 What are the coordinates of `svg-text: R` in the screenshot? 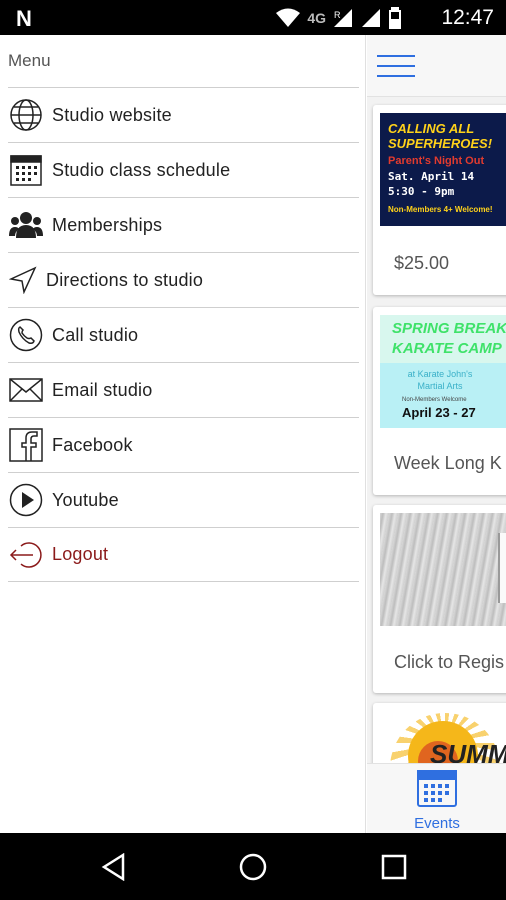 It's located at (337, 15).